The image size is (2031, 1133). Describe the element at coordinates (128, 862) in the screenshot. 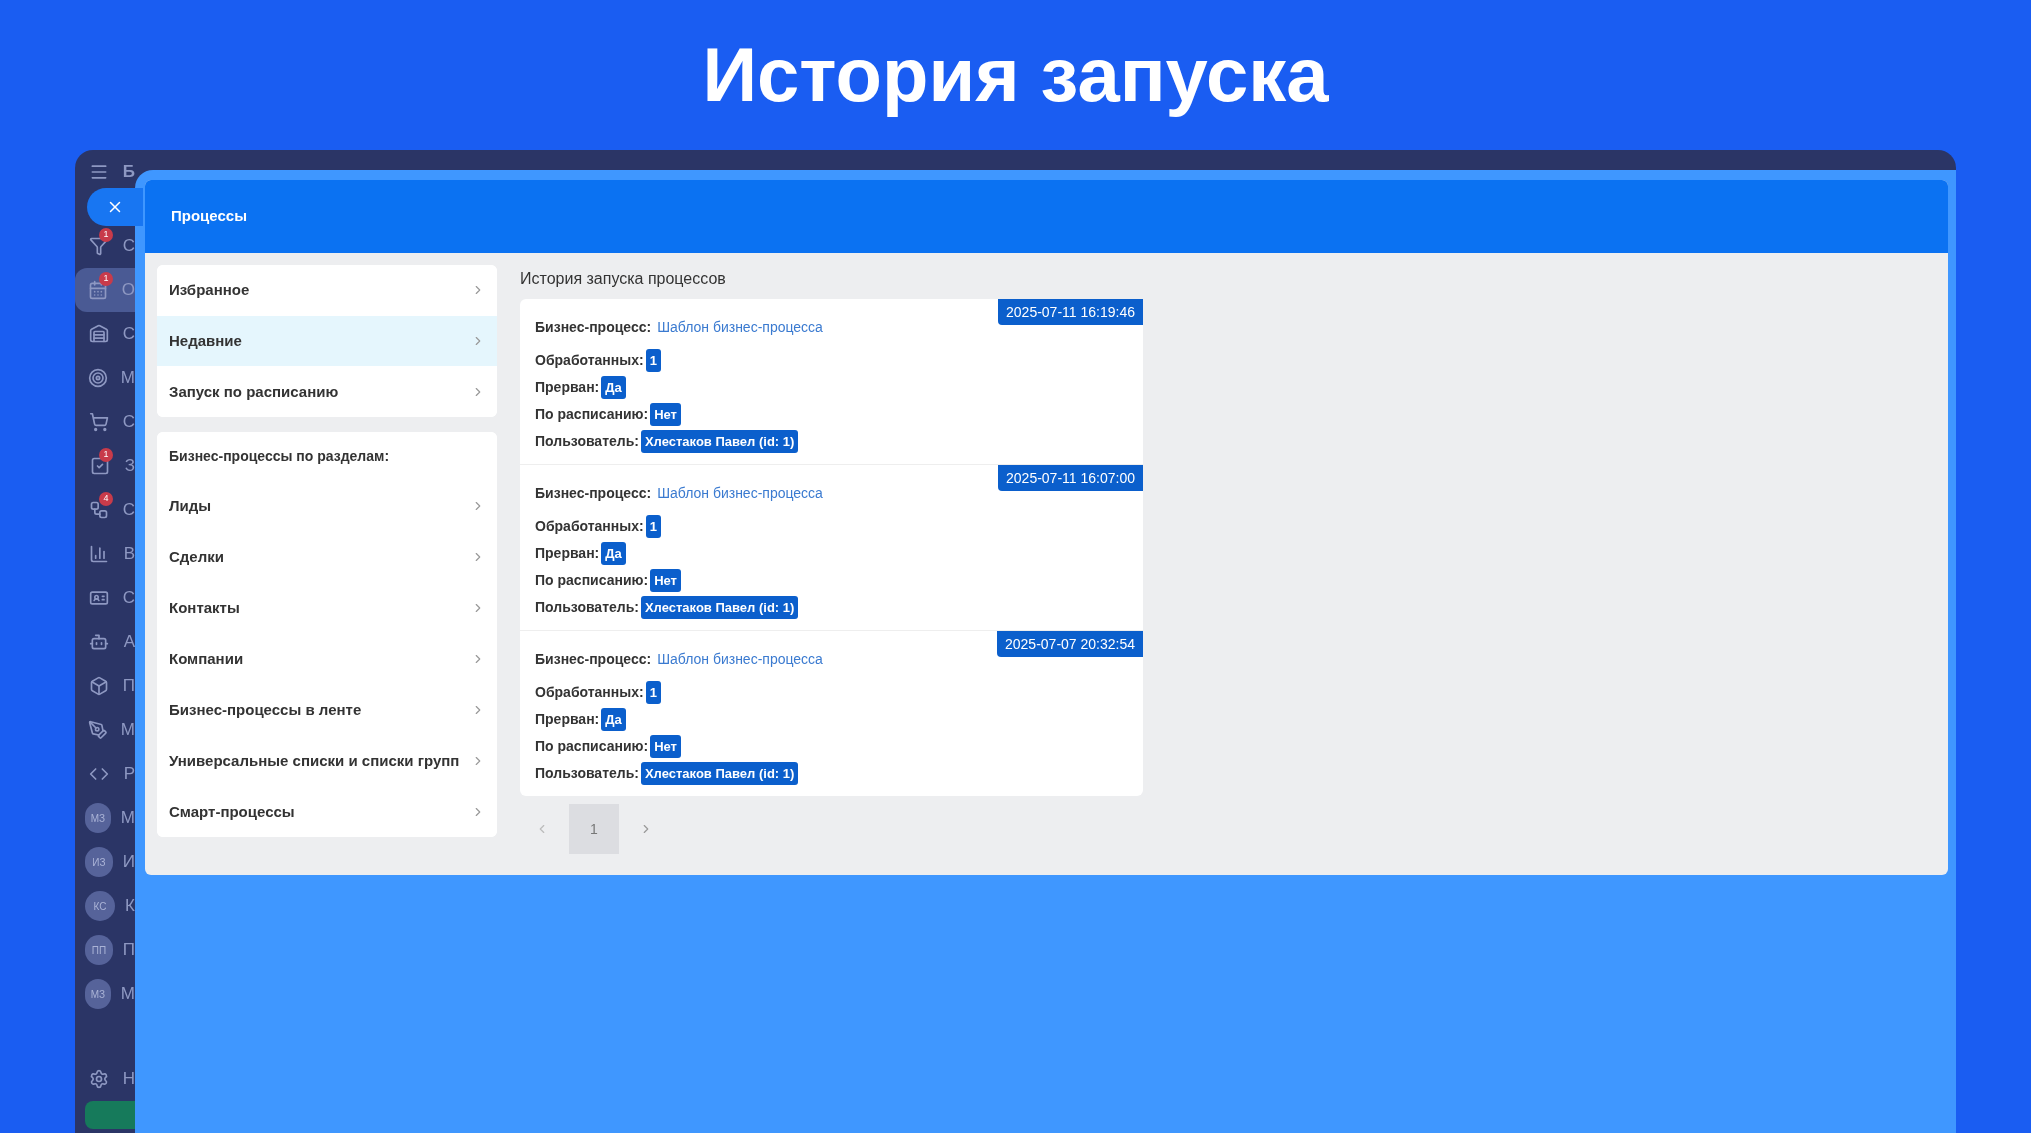

I see `sidebar-label: И` at that location.